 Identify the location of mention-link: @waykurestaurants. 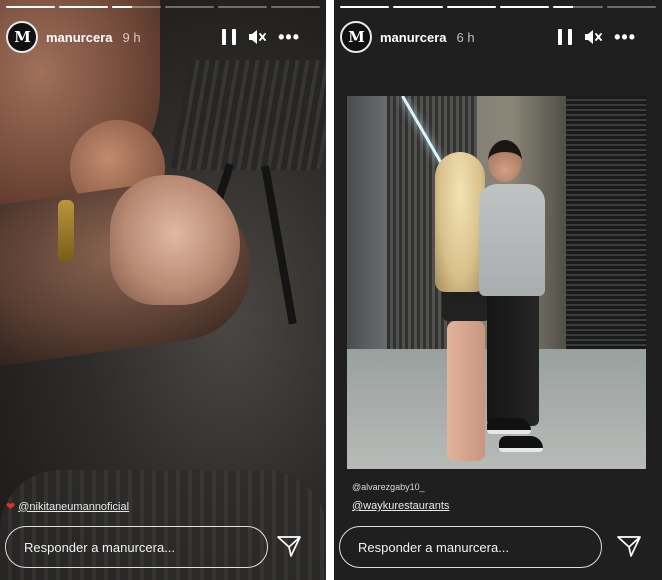
(400, 506).